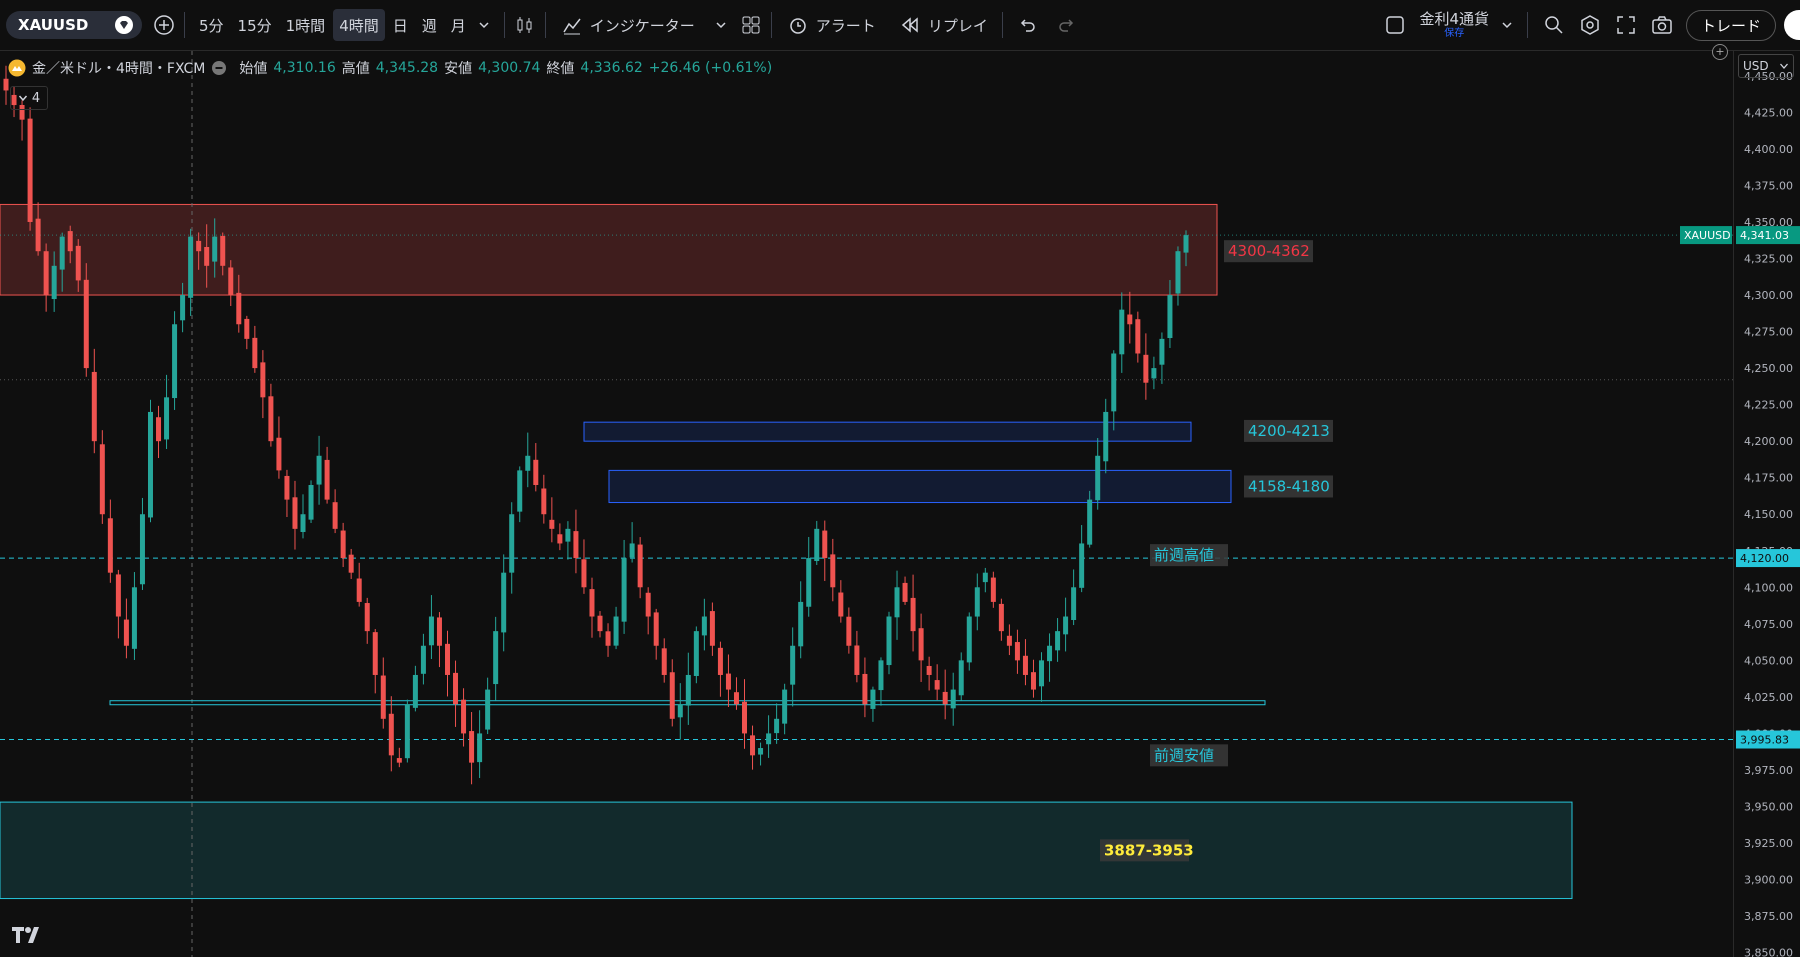 The height and width of the screenshot is (957, 1800). What do you see at coordinates (1720, 52) in the screenshot?
I see `add-plus-icon: +` at bounding box center [1720, 52].